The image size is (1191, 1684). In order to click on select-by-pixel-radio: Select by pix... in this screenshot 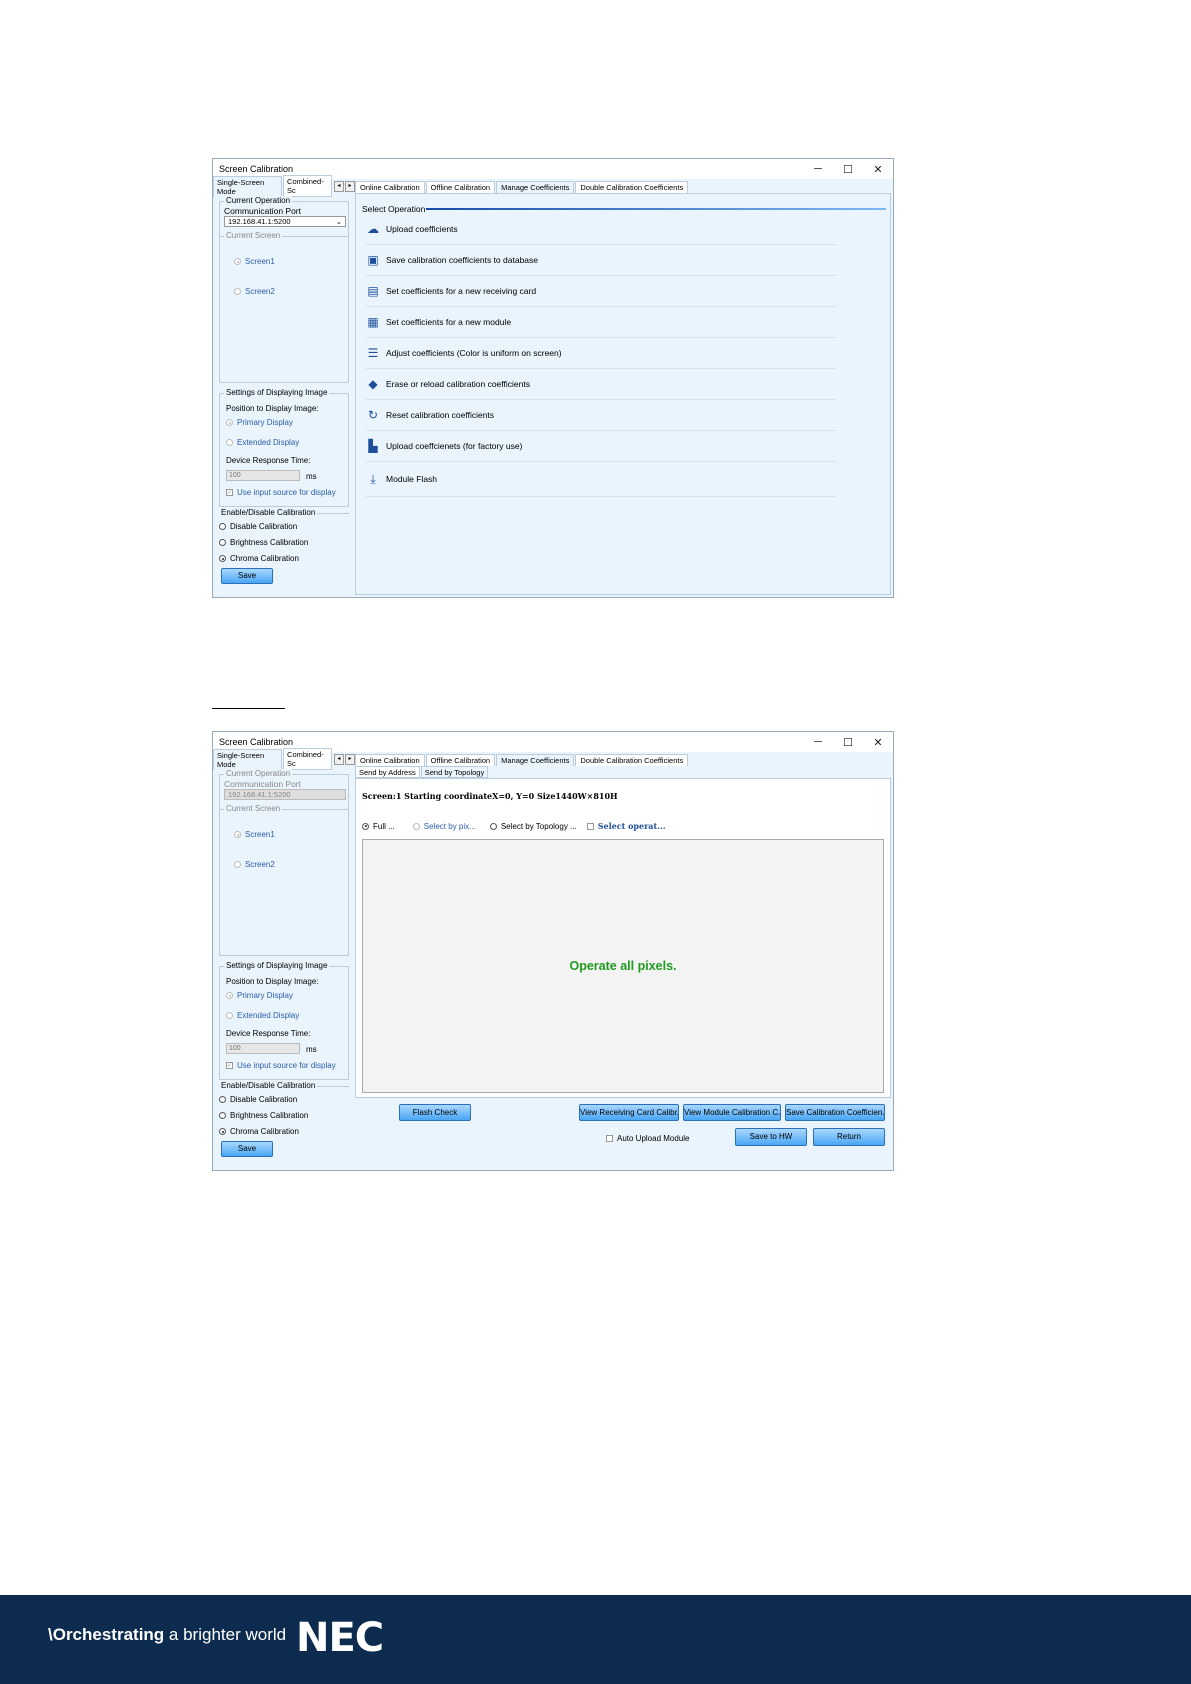, I will do `click(444, 826)`.